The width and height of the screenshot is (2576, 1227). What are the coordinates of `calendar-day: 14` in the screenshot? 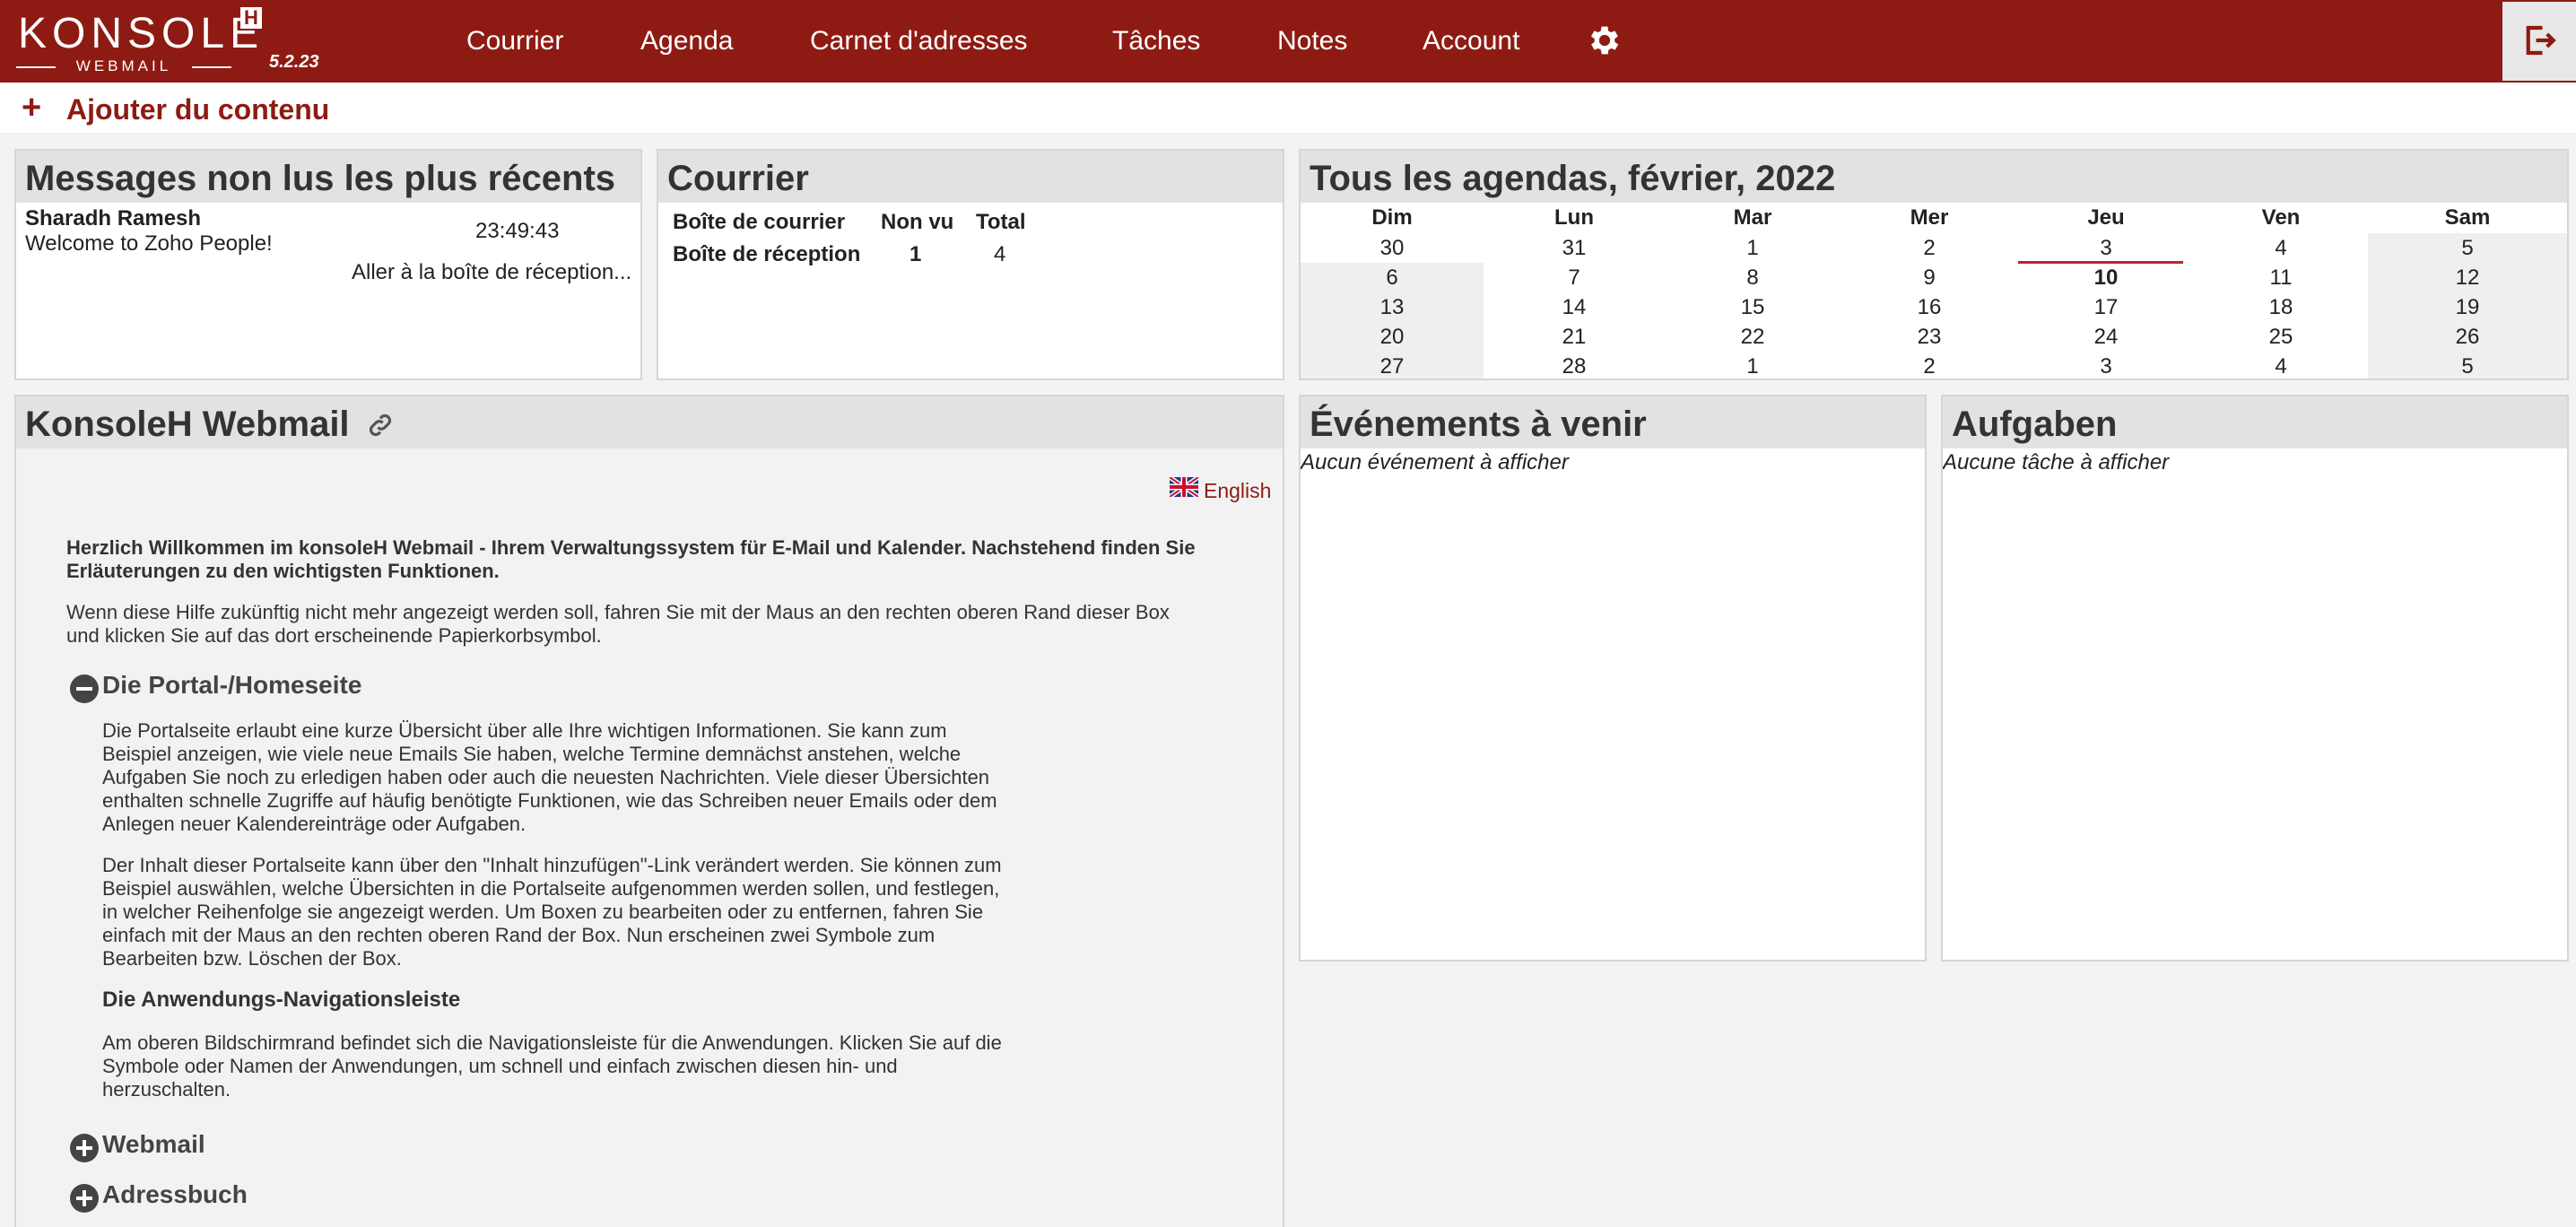 It's located at (1574, 307).